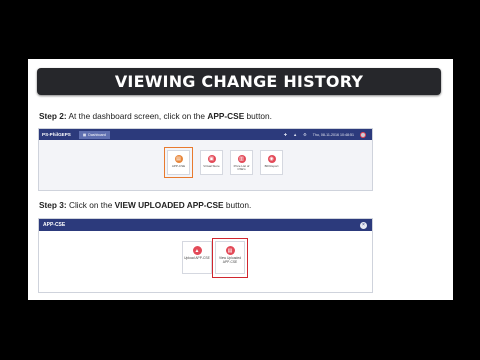 The image size is (480, 360). What do you see at coordinates (90, 205) in the screenshot?
I see `step-3-text: Click on the` at bounding box center [90, 205].